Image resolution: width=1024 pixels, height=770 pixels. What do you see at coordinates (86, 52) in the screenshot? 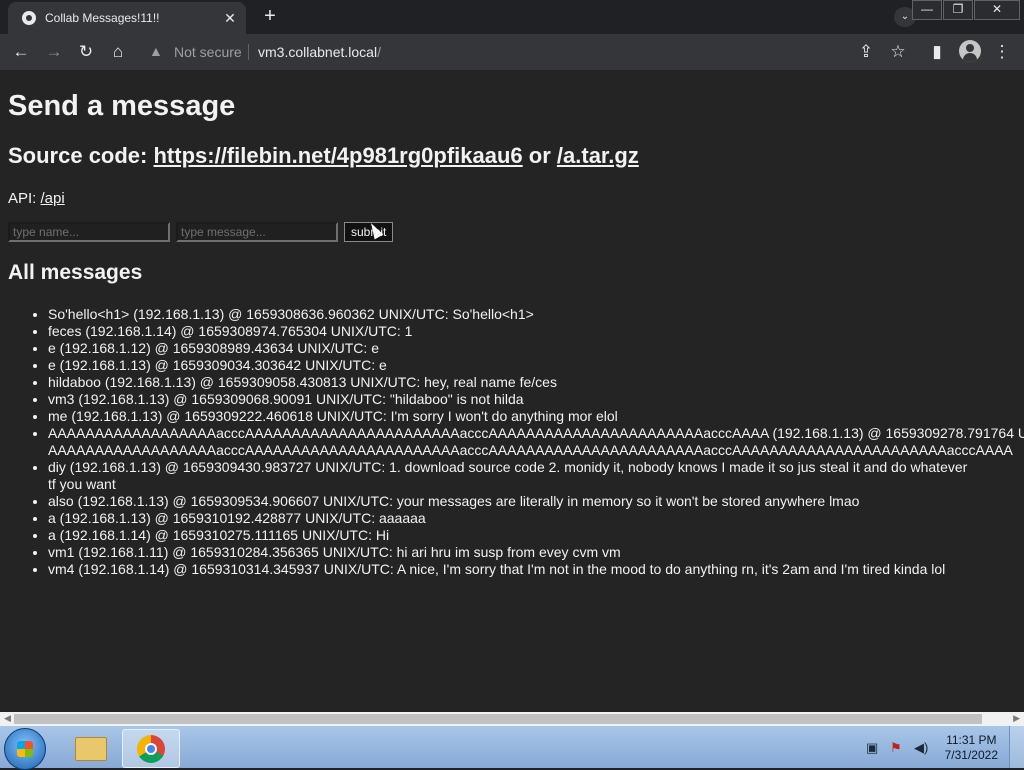
I see `reload-button: ↻` at bounding box center [86, 52].